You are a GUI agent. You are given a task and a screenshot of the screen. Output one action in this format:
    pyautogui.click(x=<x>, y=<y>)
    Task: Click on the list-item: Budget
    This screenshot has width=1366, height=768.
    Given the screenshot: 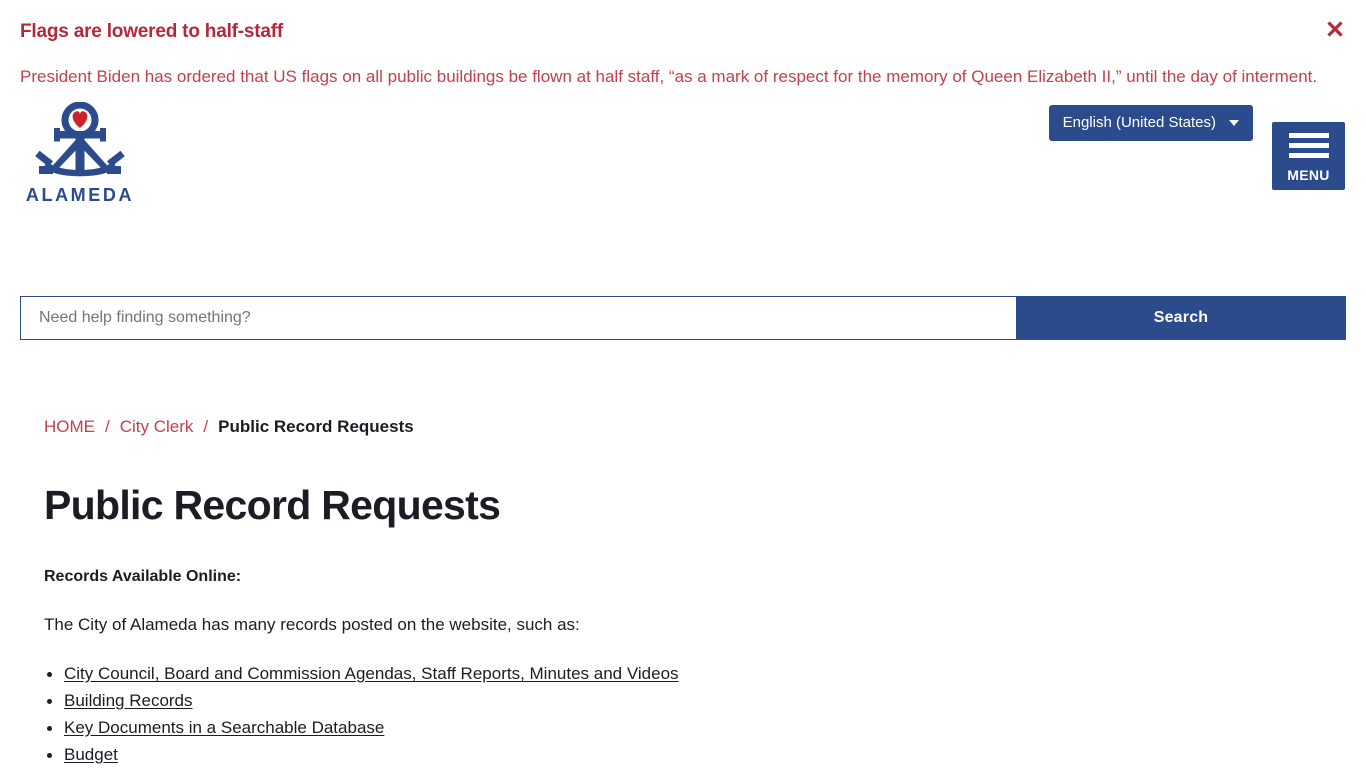 What is the action you would take?
    pyautogui.click(x=695, y=754)
    